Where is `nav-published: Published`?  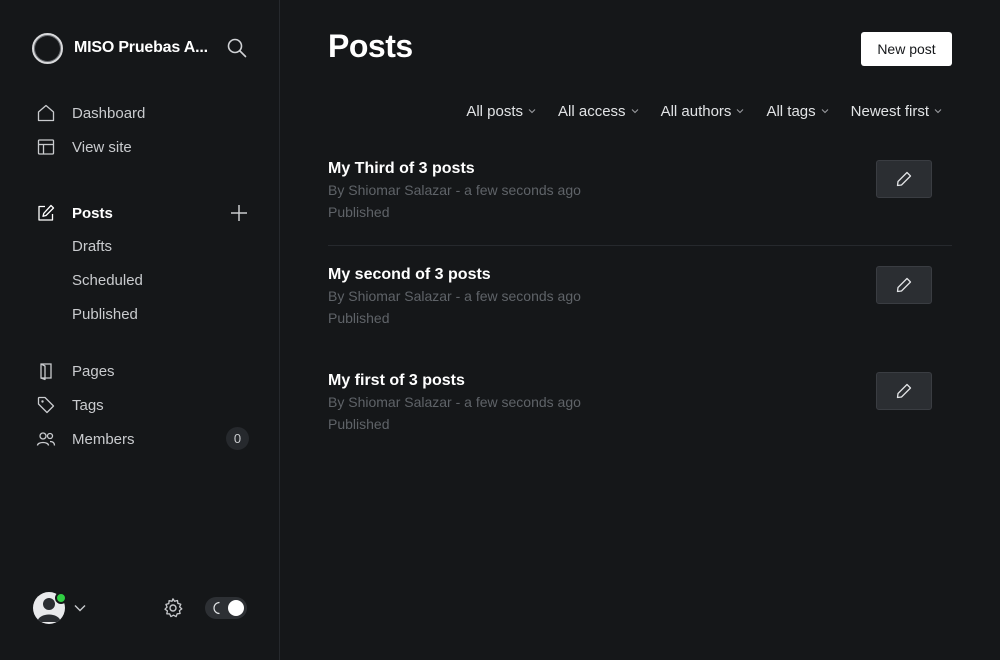
nav-published: Published is located at coordinates (105, 315).